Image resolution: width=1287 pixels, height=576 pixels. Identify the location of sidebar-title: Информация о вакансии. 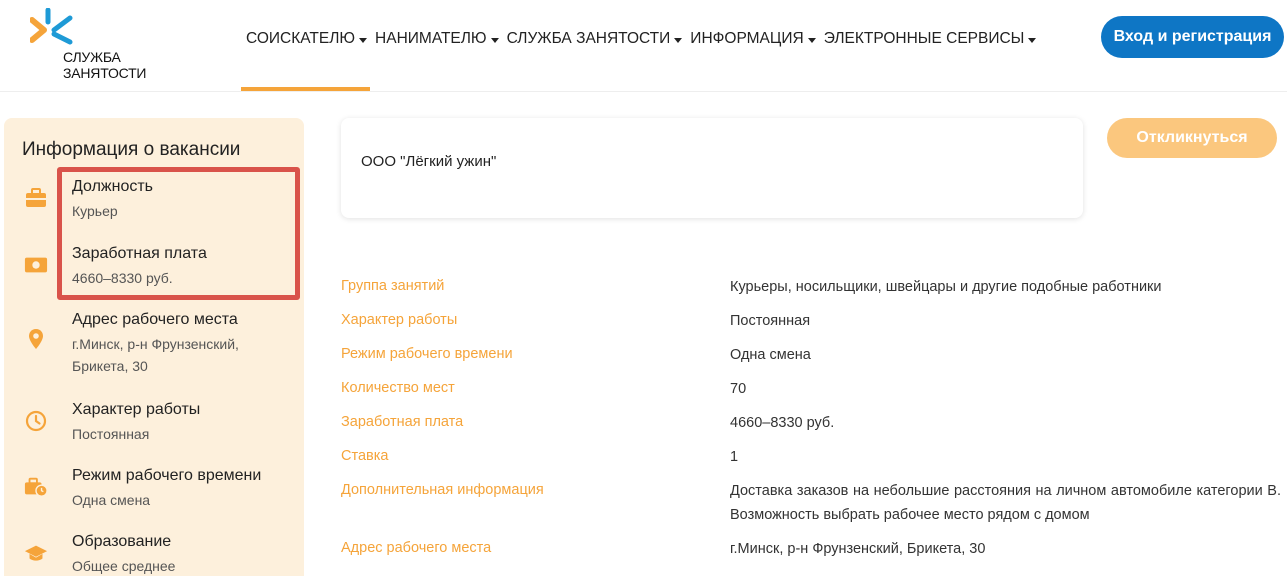
(131, 149).